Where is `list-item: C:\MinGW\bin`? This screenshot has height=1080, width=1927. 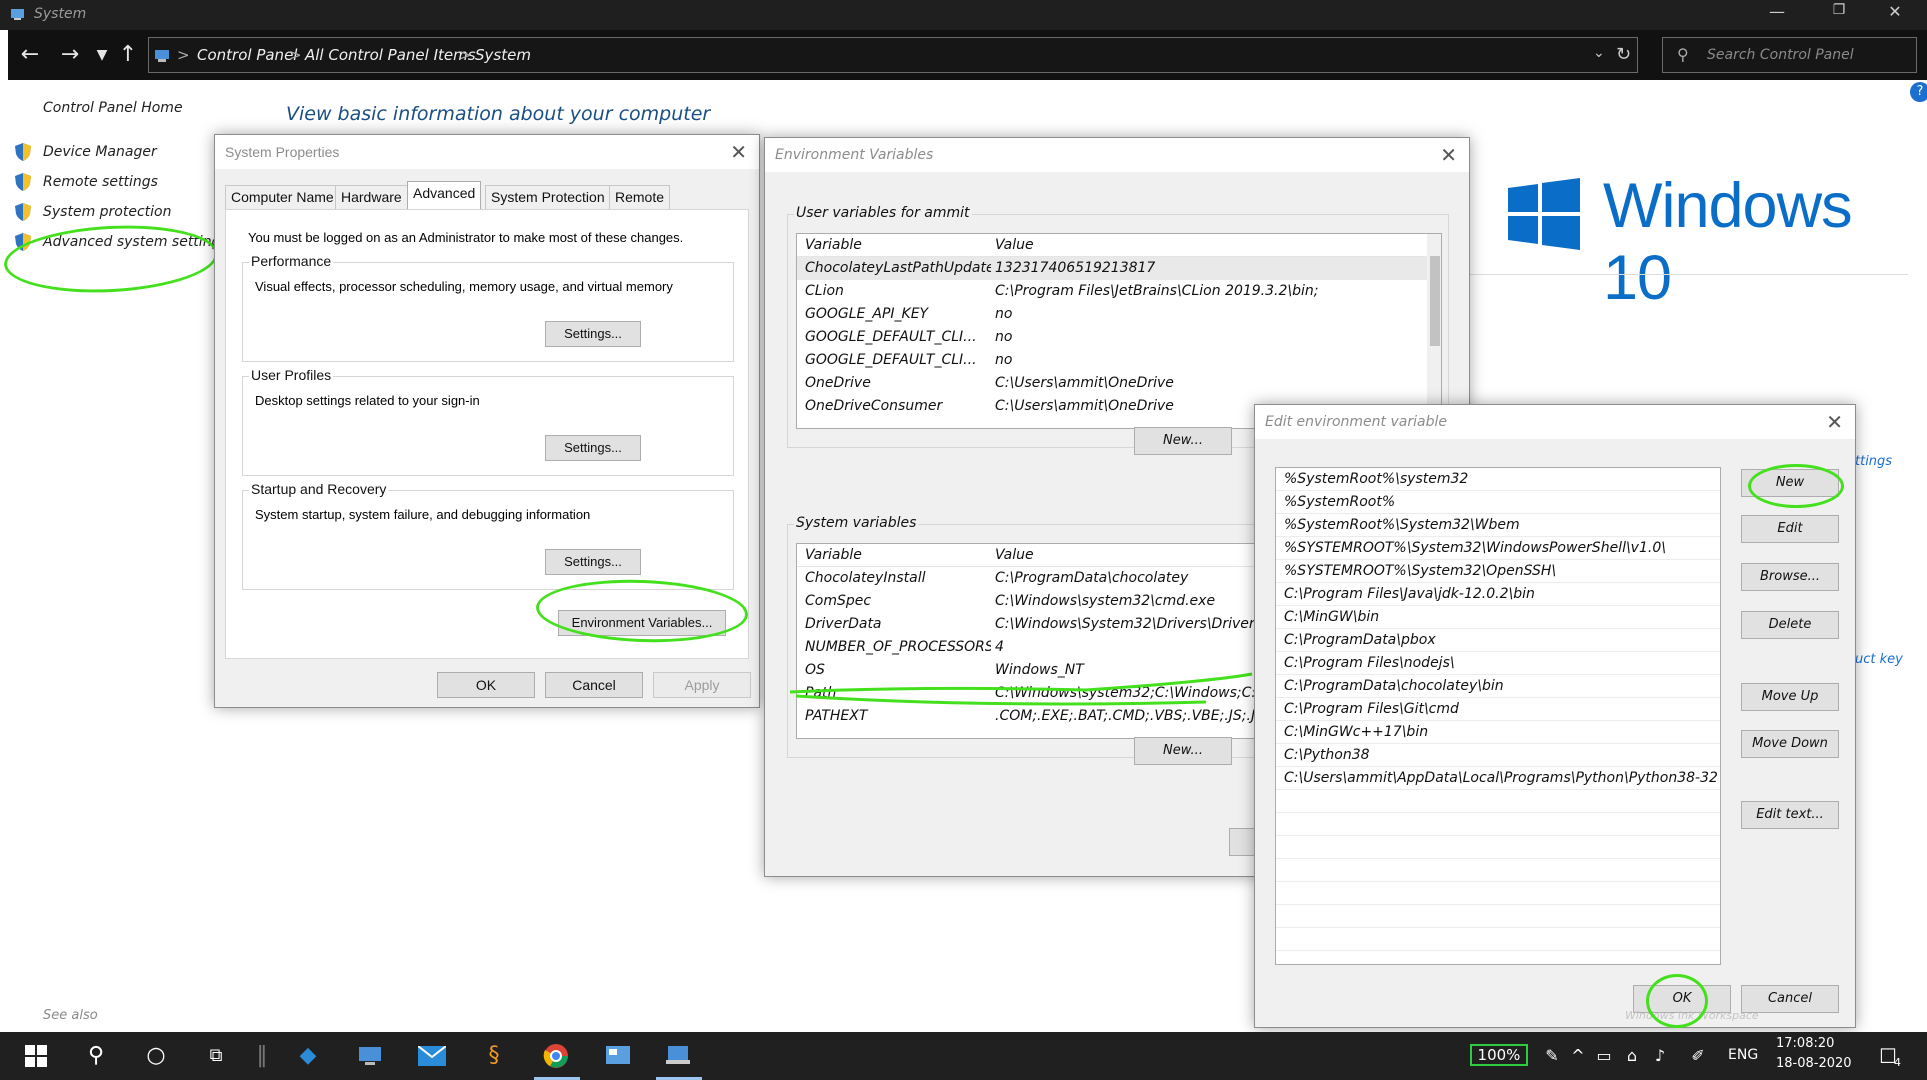 list-item: C:\MinGW\bin is located at coordinates (1498, 617).